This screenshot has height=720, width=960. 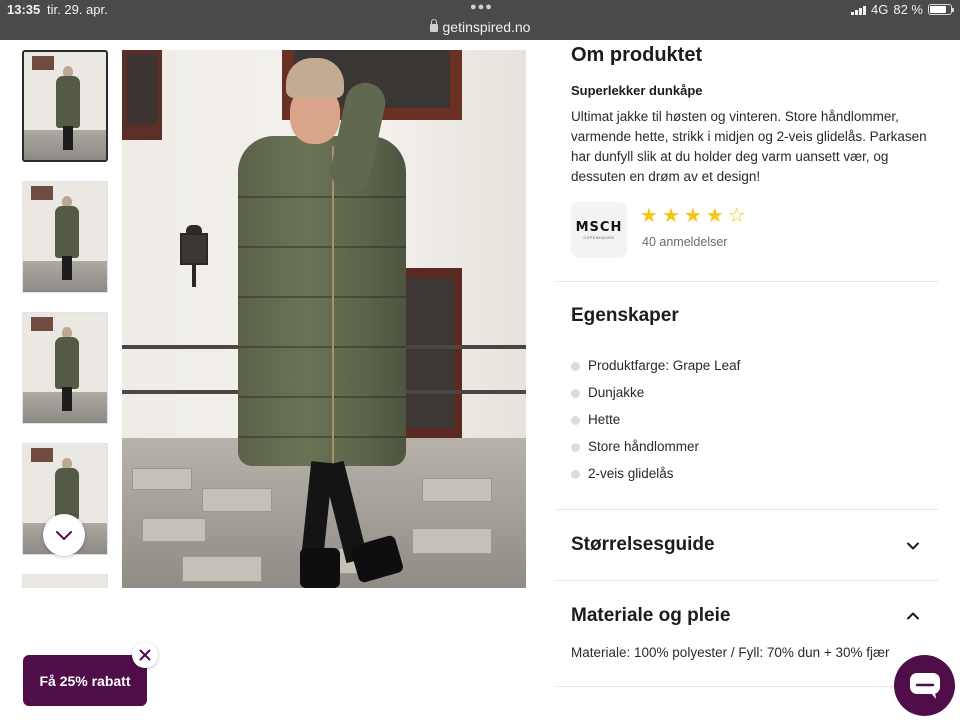 I want to click on discount-promo-button: Få 25% rabatt, so click(x=85, y=680).